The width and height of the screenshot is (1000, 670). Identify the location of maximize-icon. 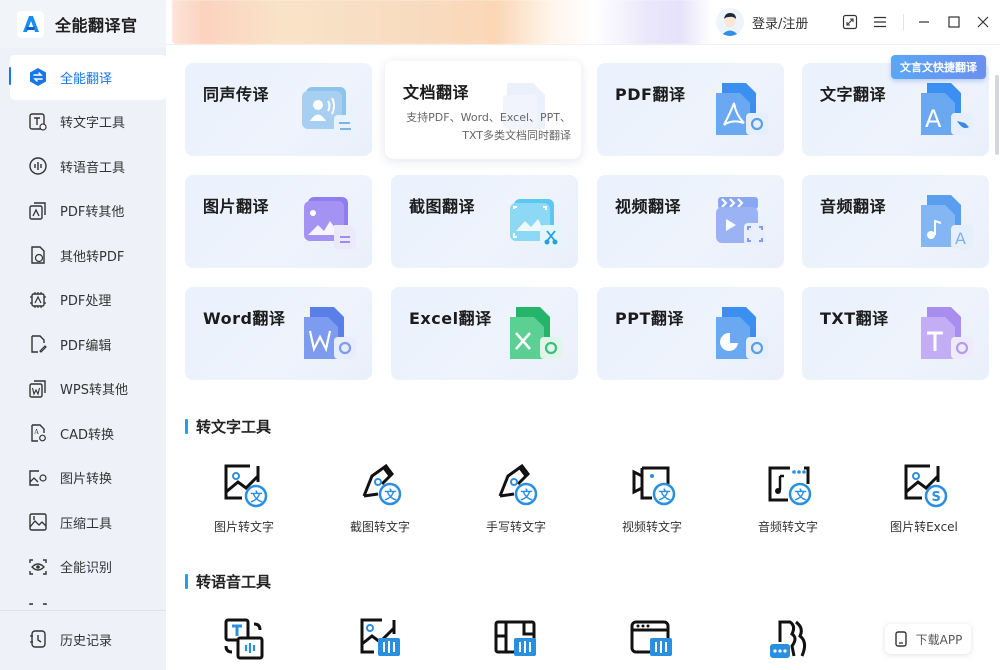
(954, 22).